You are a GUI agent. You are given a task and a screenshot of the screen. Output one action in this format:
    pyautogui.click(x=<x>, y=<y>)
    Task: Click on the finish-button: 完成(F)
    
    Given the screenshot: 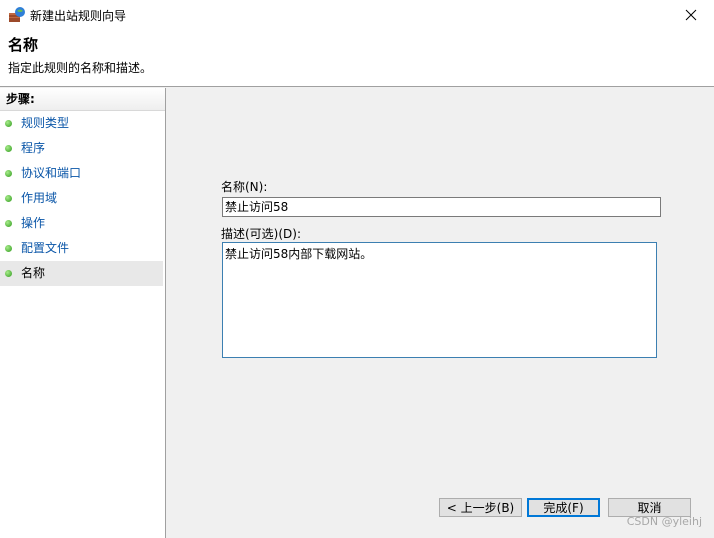 What is the action you would take?
    pyautogui.click(x=563, y=507)
    